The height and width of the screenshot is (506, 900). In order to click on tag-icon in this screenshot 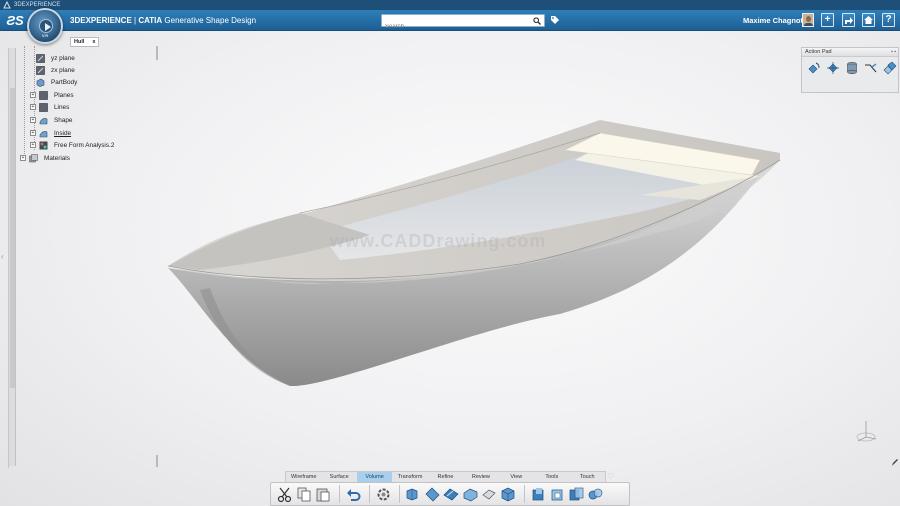, I will do `click(555, 20)`.